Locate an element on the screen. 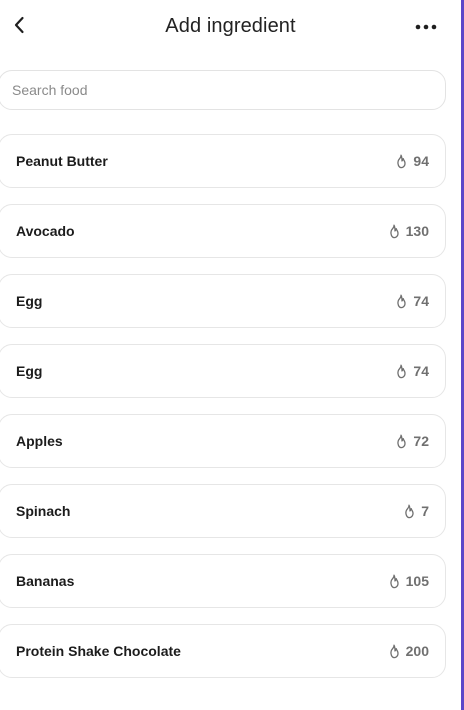 Image resolution: width=464 pixels, height=710 pixels. food-name: Avocado is located at coordinates (45, 231).